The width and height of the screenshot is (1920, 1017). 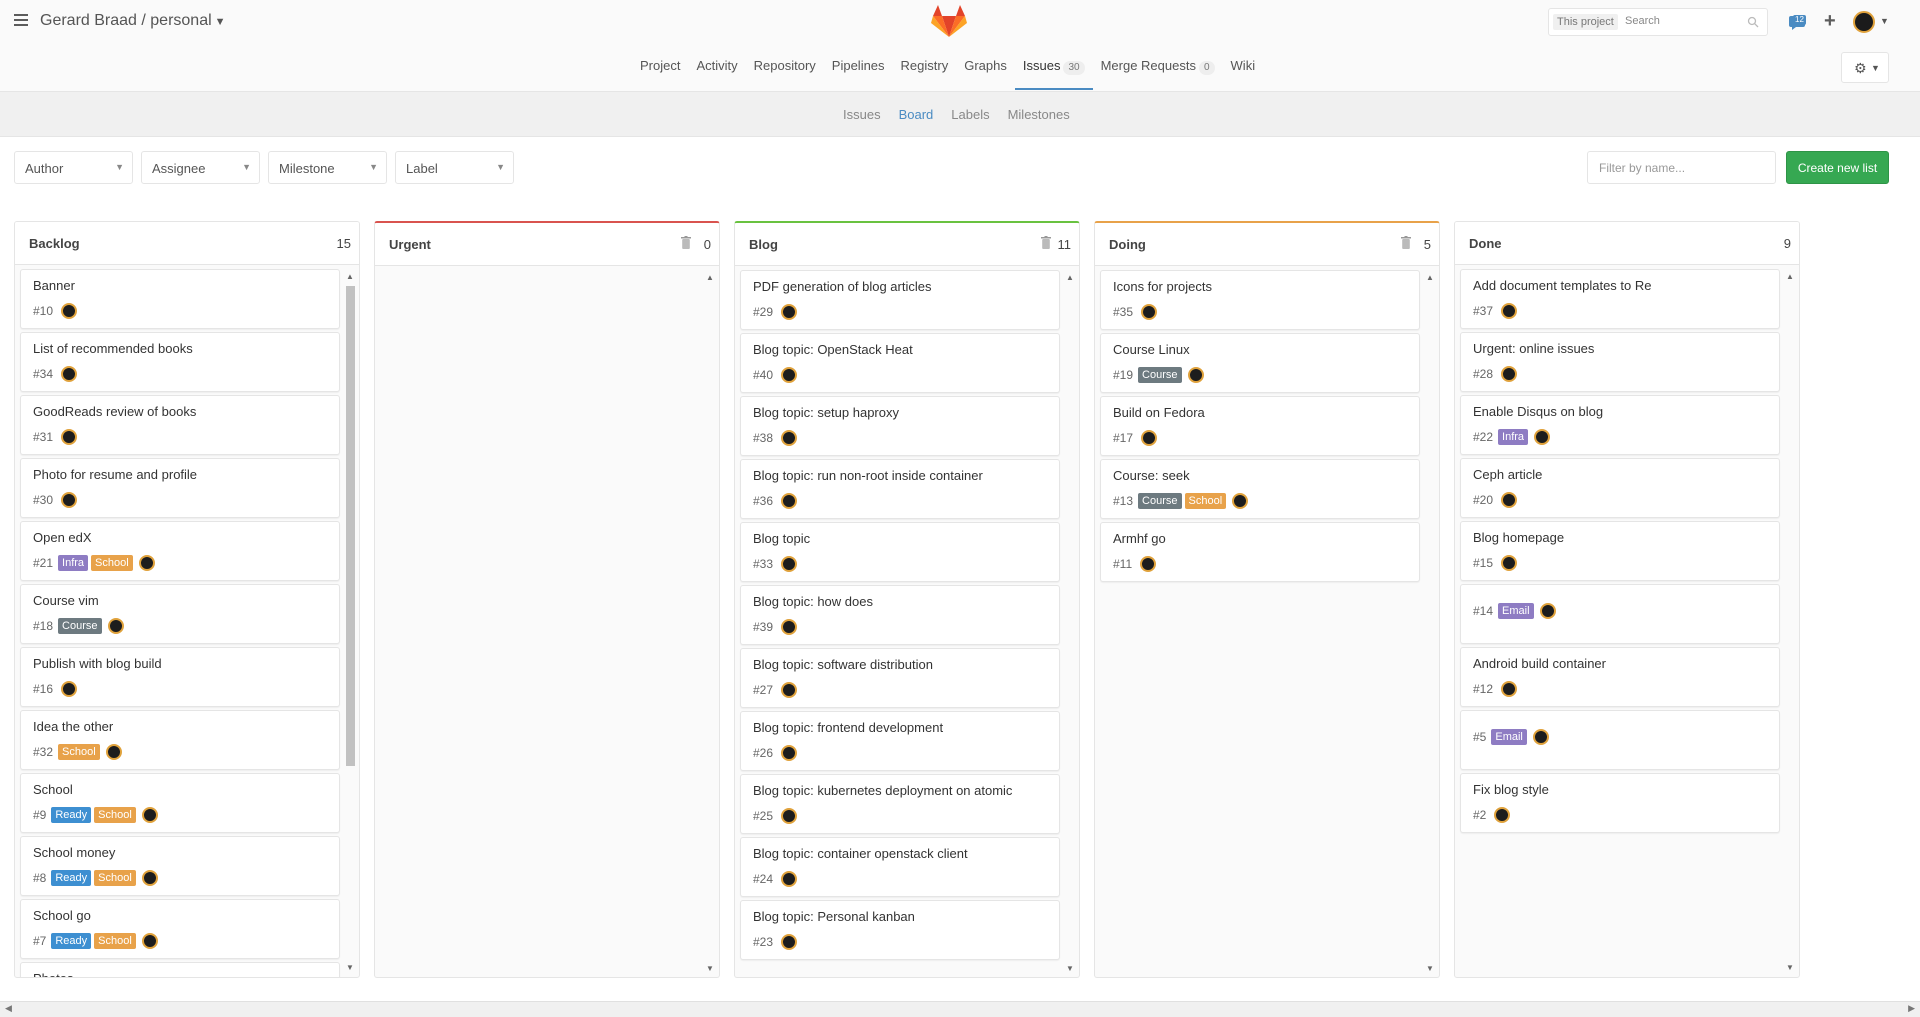 What do you see at coordinates (1620, 411) in the screenshot?
I see `issue-title: Enable Disqus on blog` at bounding box center [1620, 411].